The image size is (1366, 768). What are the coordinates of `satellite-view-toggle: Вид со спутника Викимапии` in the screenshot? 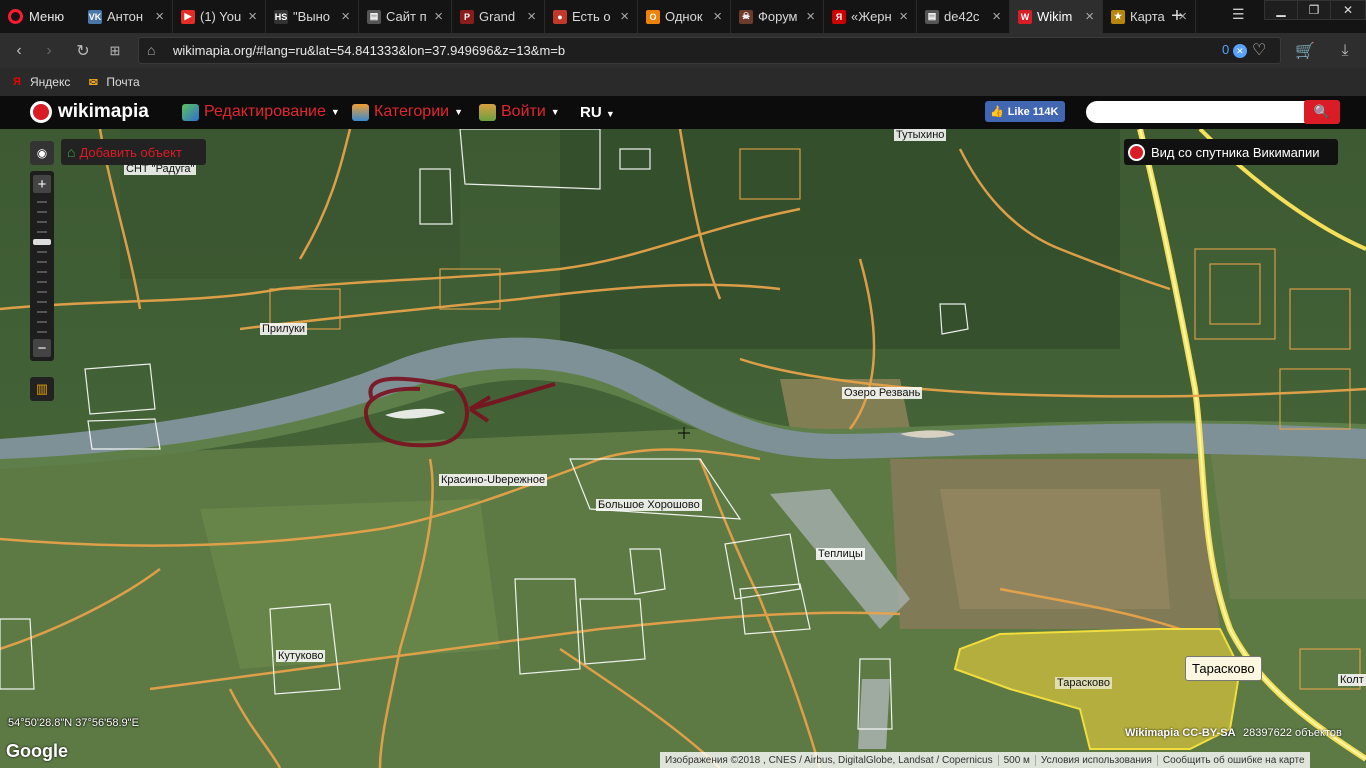 It's located at (1231, 152).